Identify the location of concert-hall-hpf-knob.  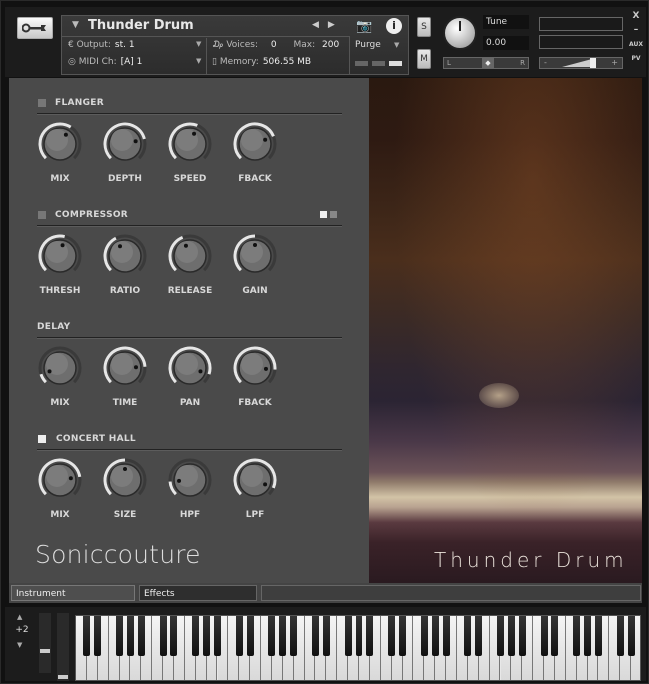
(190, 480).